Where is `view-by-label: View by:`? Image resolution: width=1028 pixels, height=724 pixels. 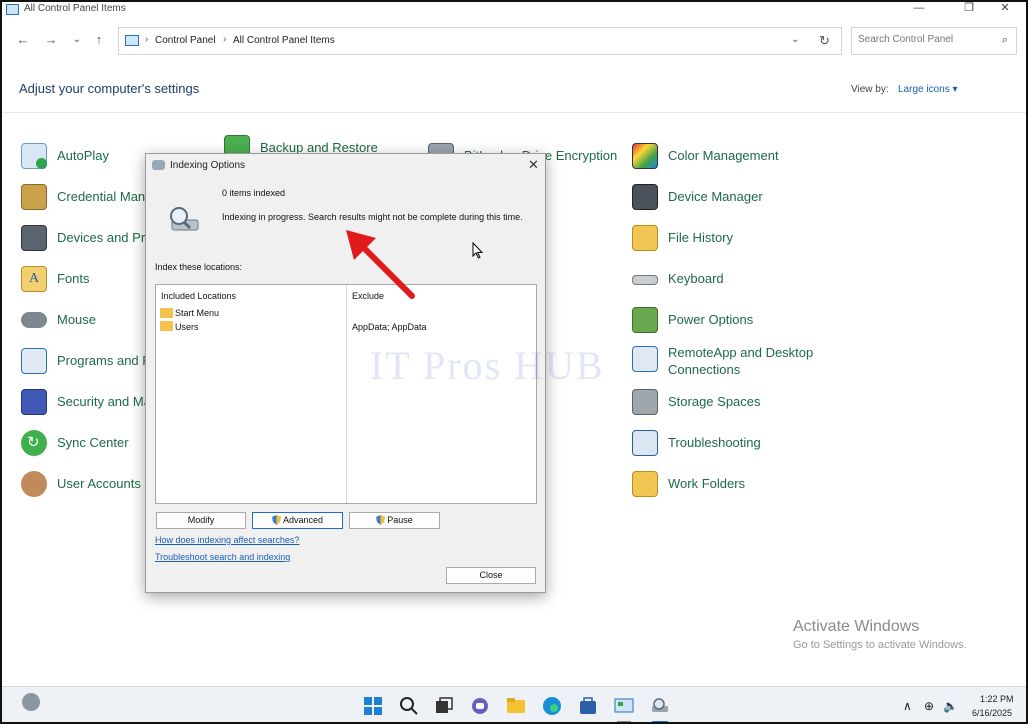
view-by-label: View by: is located at coordinates (870, 89).